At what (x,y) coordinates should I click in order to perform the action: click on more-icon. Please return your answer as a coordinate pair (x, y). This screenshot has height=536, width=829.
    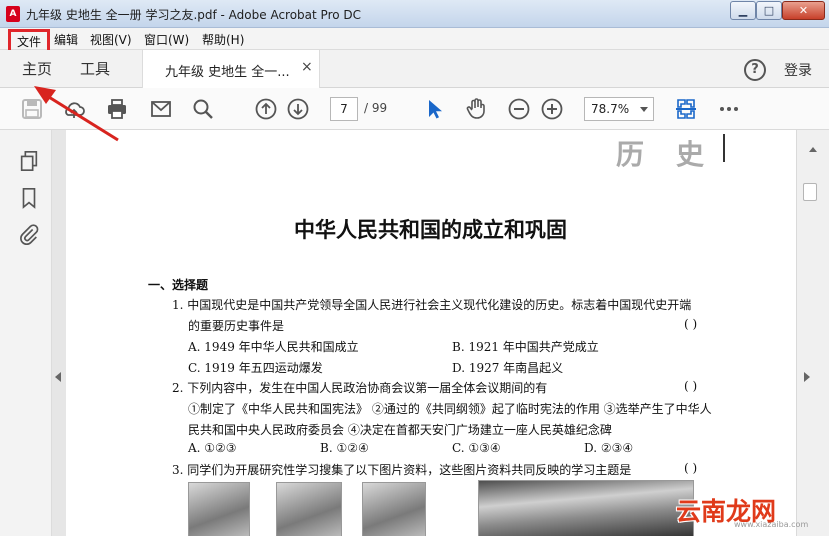
    Looking at the image, I should click on (729, 109).